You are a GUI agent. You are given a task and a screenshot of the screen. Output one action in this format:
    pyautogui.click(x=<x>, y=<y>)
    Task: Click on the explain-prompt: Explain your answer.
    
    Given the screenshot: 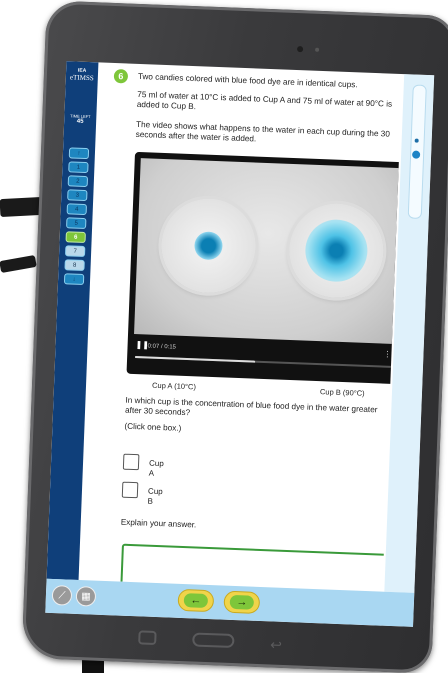 What is the action you would take?
    pyautogui.click(x=158, y=523)
    